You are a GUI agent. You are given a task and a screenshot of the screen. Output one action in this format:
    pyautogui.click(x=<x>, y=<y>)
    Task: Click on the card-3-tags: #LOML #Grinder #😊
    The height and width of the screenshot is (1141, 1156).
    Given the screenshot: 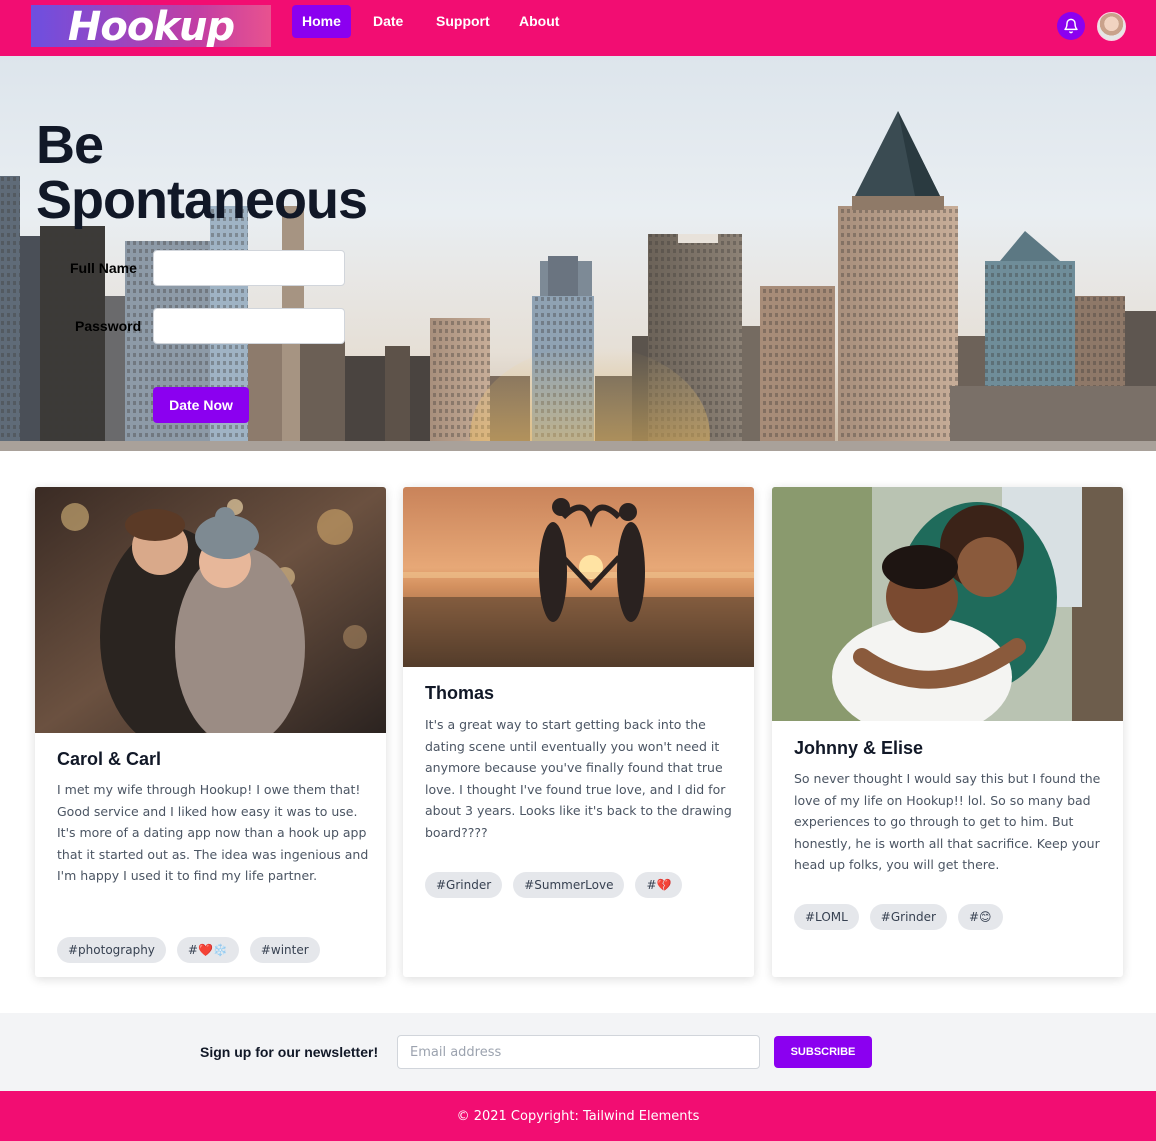 What is the action you would take?
    pyautogui.click(x=898, y=917)
    